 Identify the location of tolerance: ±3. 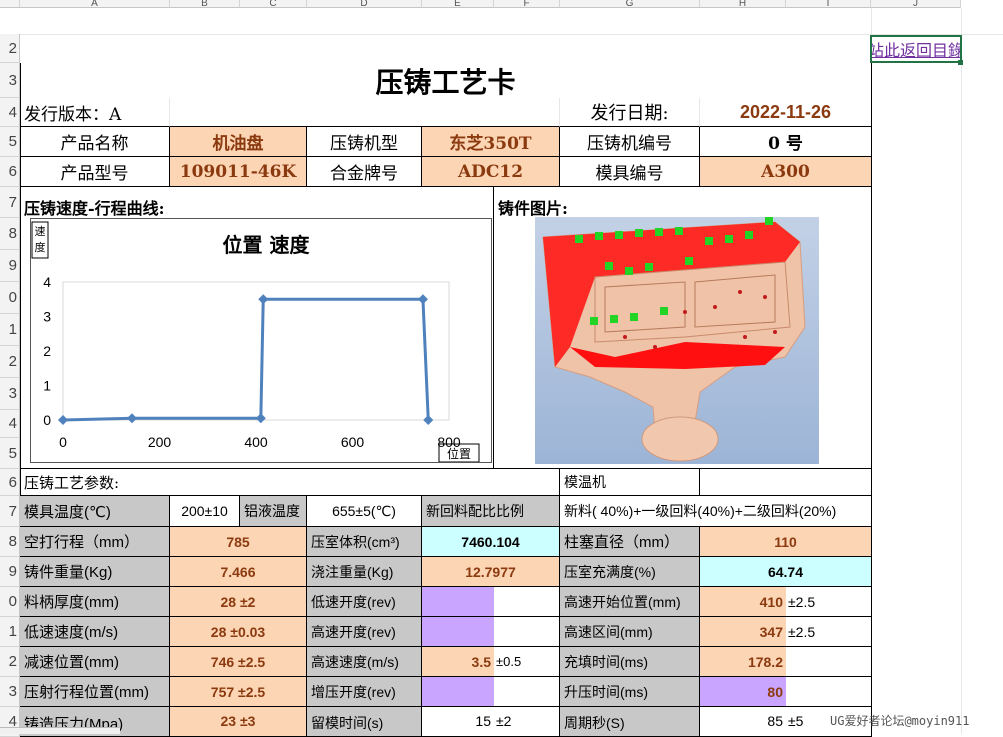
(247, 721).